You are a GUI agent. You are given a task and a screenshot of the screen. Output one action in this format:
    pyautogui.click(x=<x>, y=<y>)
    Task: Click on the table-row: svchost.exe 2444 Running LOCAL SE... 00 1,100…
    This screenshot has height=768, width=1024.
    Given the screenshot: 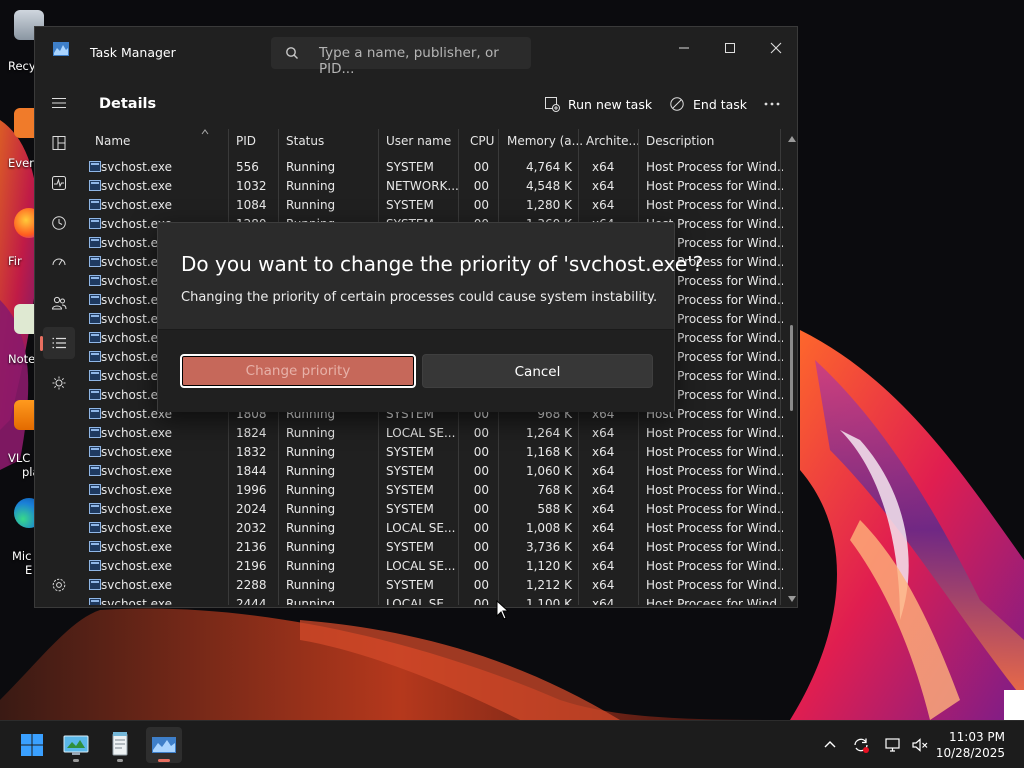 What is the action you would take?
    pyautogui.click(x=433, y=600)
    